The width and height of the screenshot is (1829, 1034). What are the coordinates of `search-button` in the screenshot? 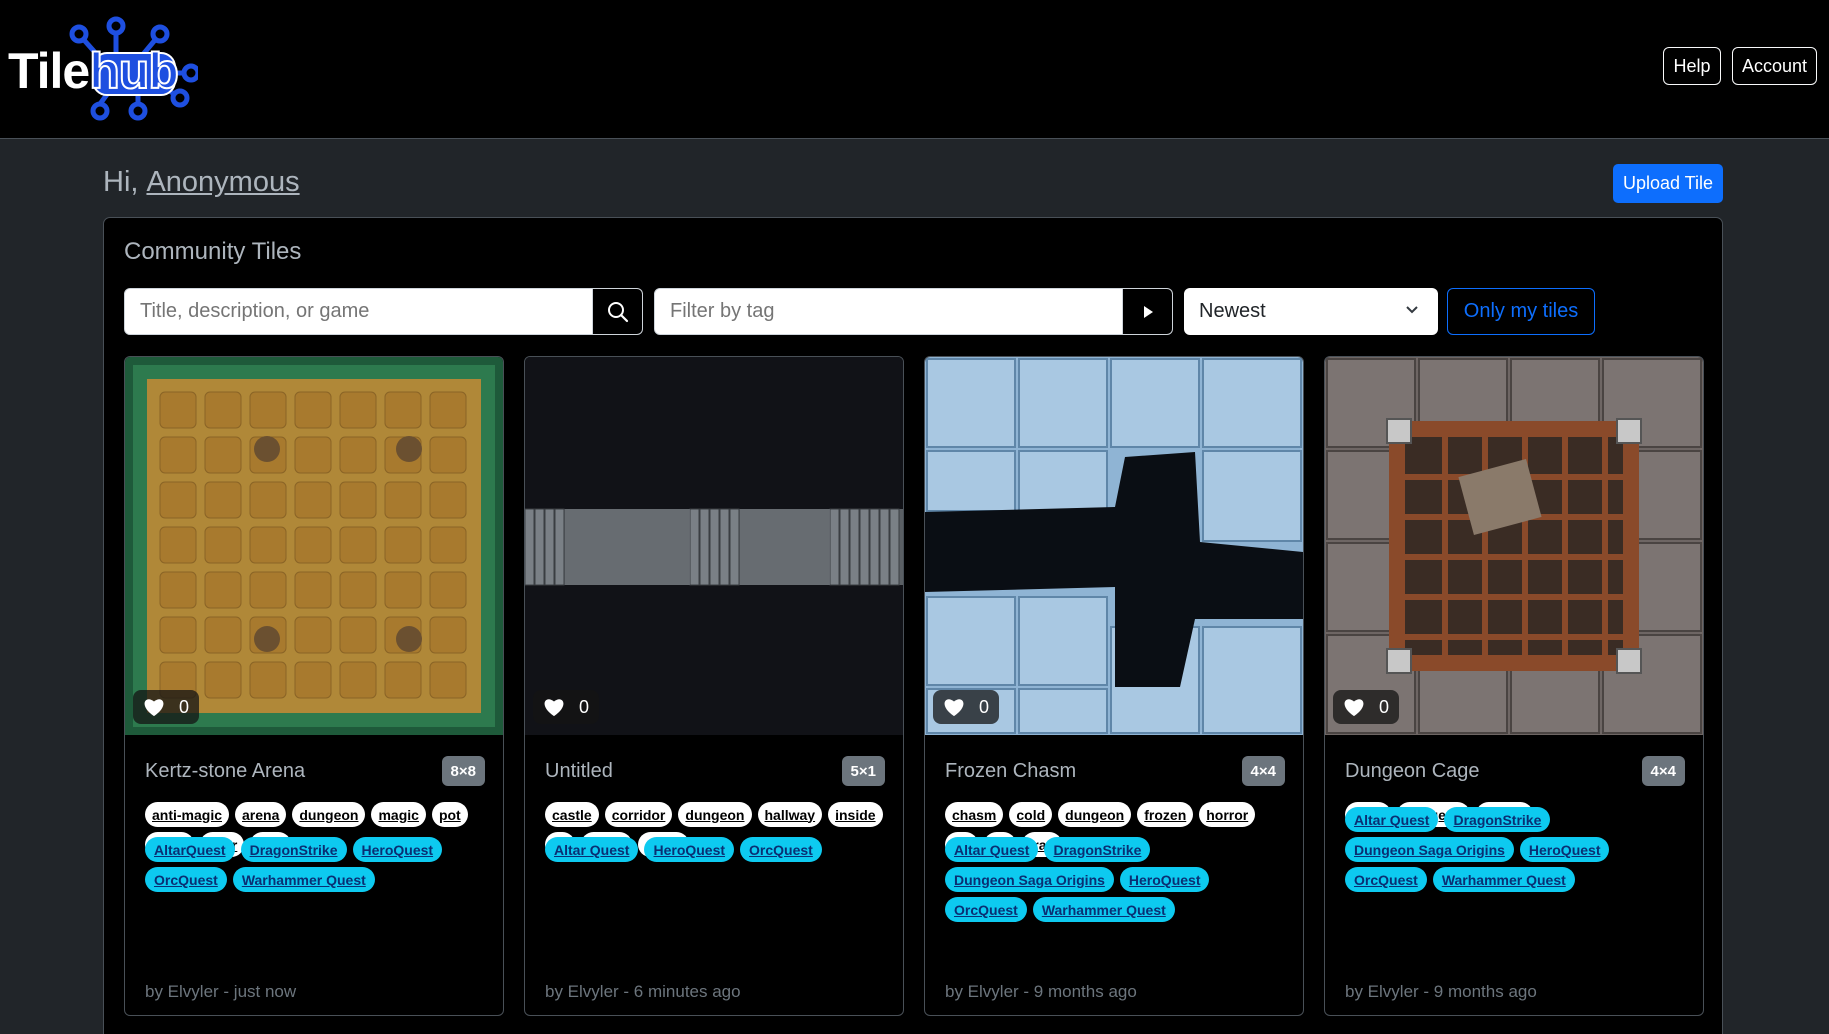 It's located at (618, 311).